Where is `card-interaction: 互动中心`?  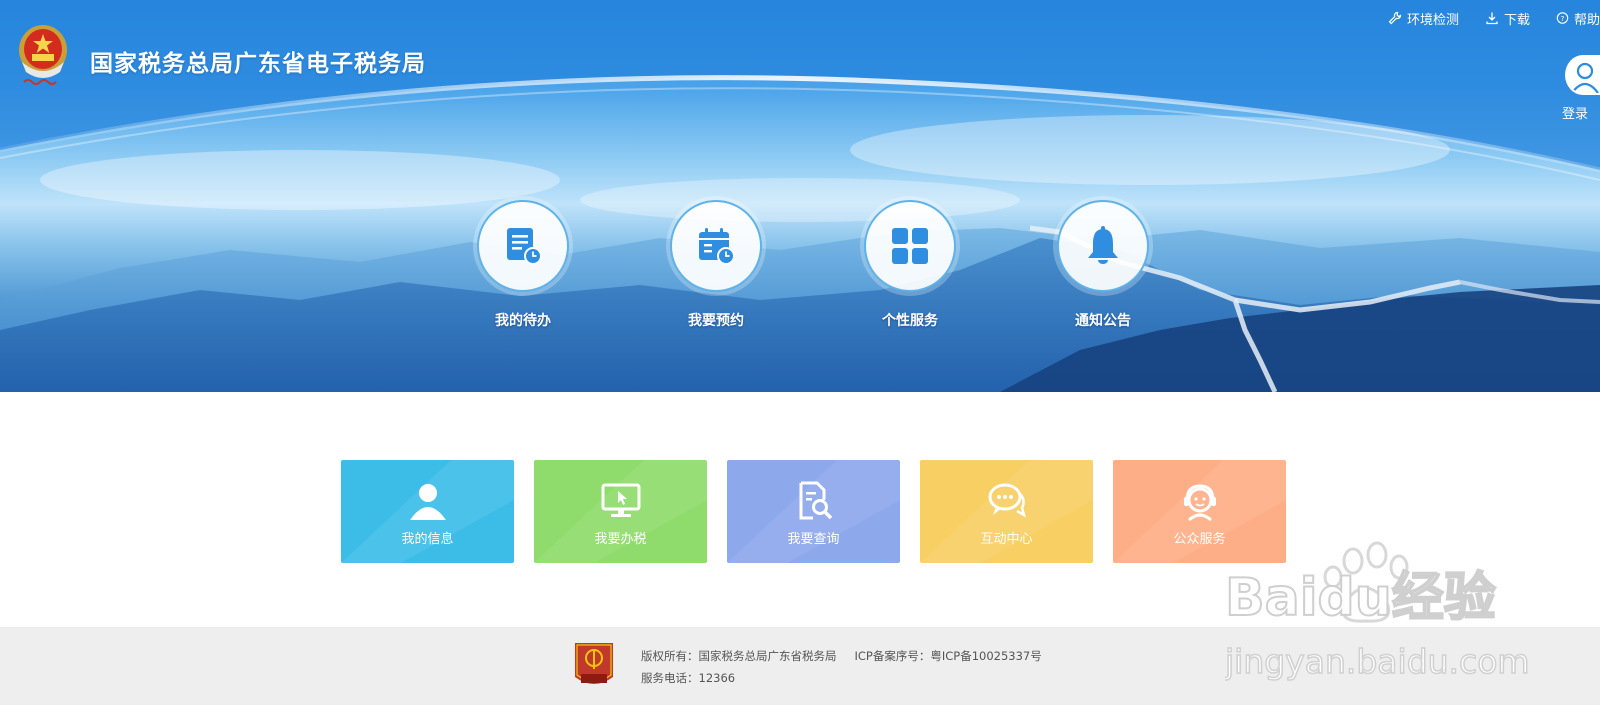
card-interaction: 互动中心 is located at coordinates (1006, 511).